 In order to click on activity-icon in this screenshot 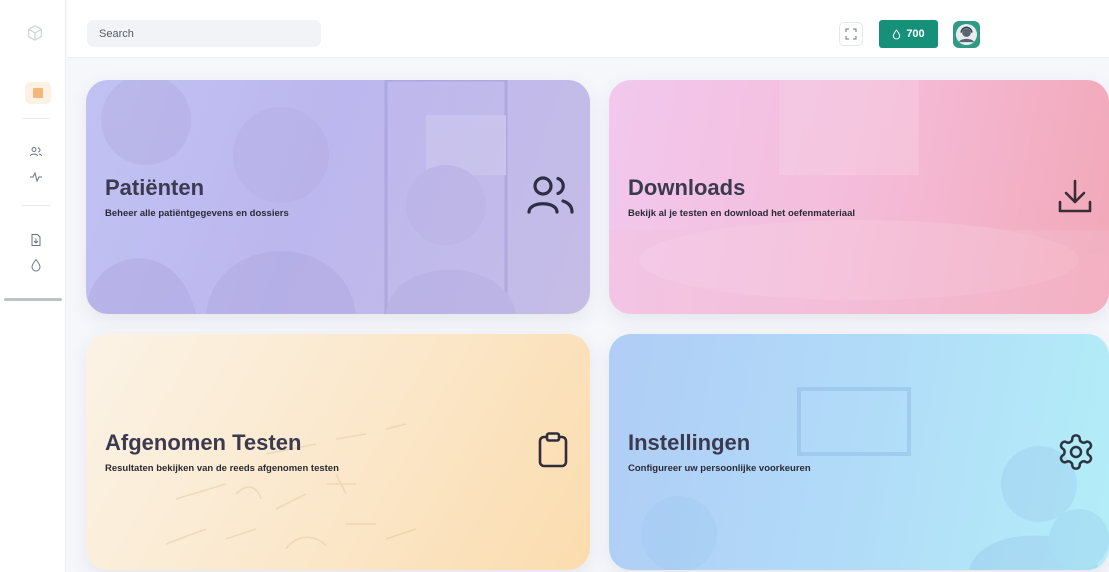, I will do `click(36, 177)`.